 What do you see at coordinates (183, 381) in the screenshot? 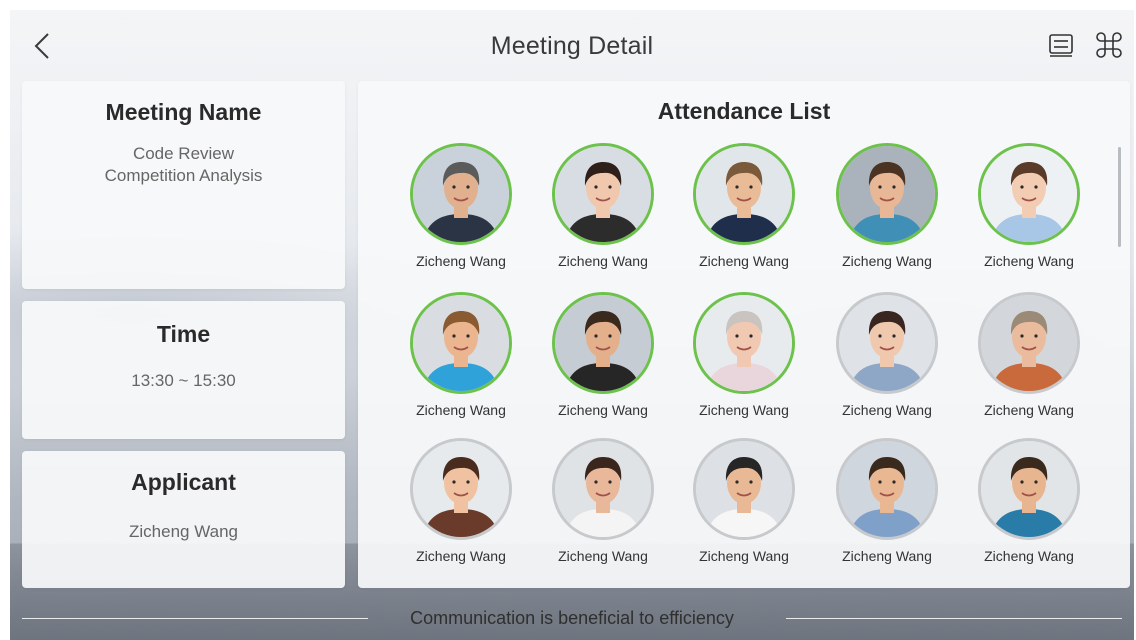
I see `time-value: 13:30 ~ 15:30` at bounding box center [183, 381].